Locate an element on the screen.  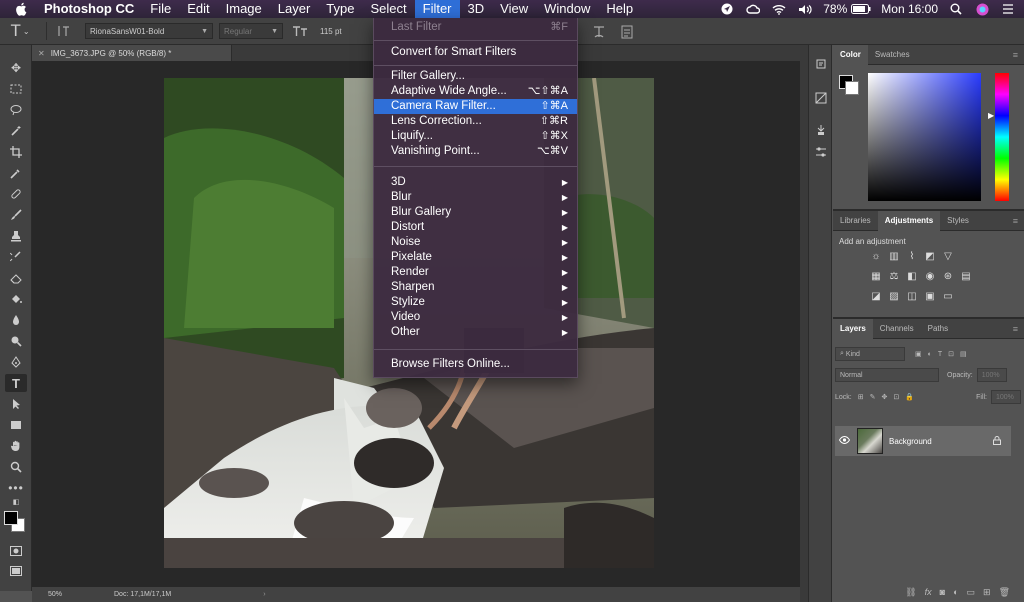
menu-type: Type is located at coordinates (340, 9).